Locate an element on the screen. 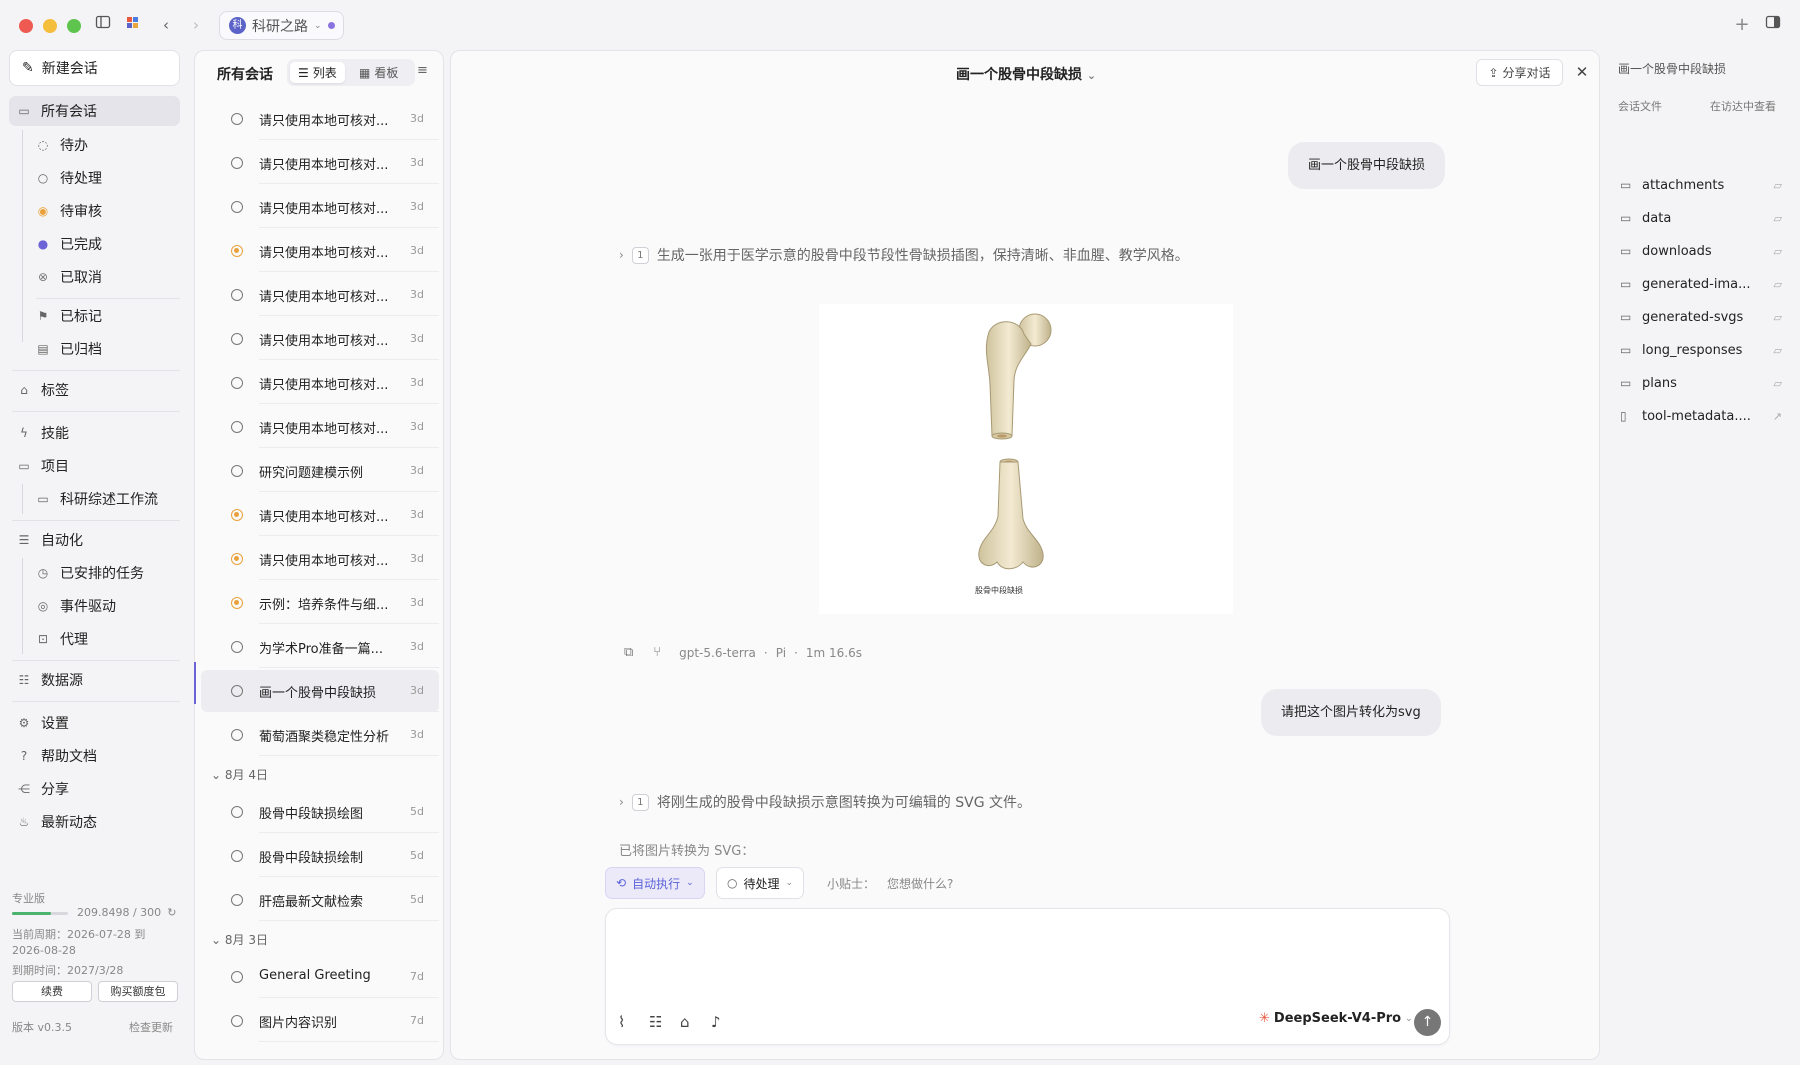  file-row: ▭ long_responses ▱ is located at coordinates (1704, 350).